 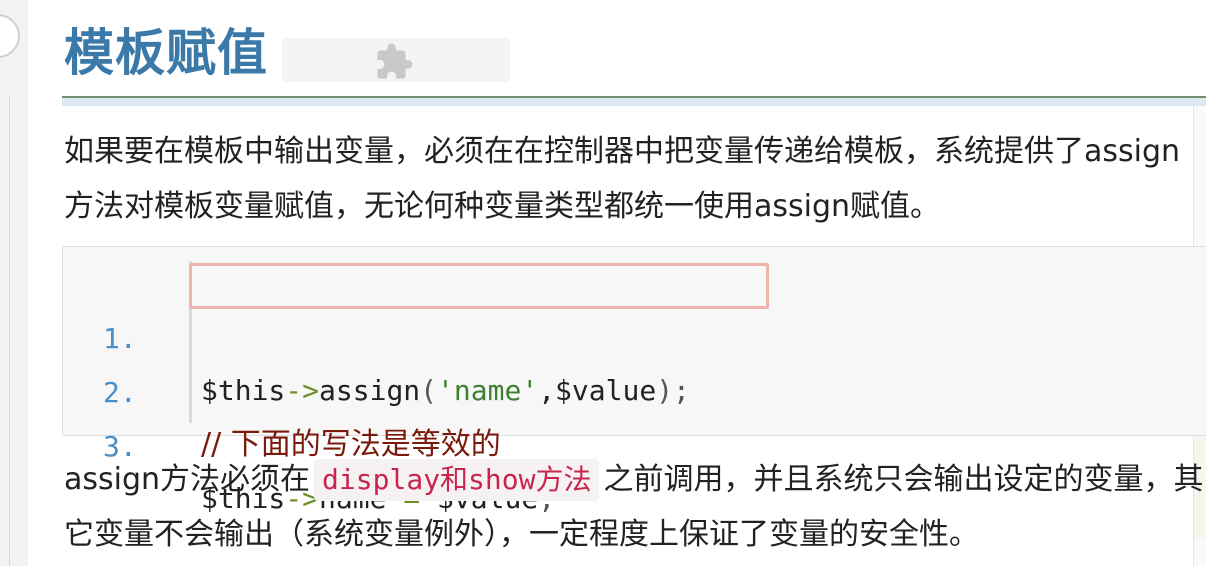 What do you see at coordinates (14, 283) in the screenshot?
I see `left-gutter` at bounding box center [14, 283].